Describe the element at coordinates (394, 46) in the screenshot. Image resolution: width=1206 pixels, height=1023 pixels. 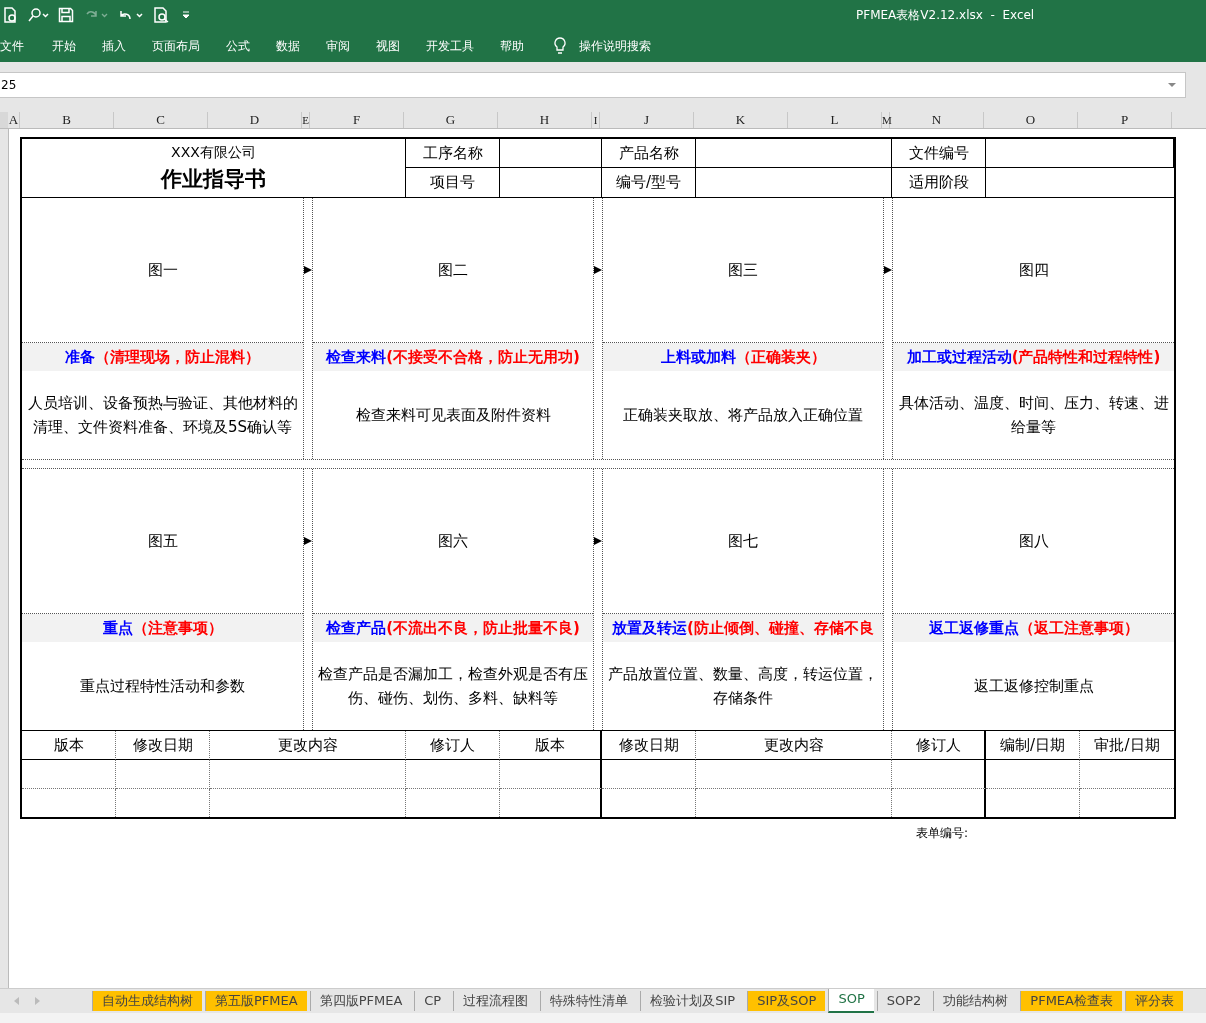
I see `ribbon-tab: 视图` at that location.